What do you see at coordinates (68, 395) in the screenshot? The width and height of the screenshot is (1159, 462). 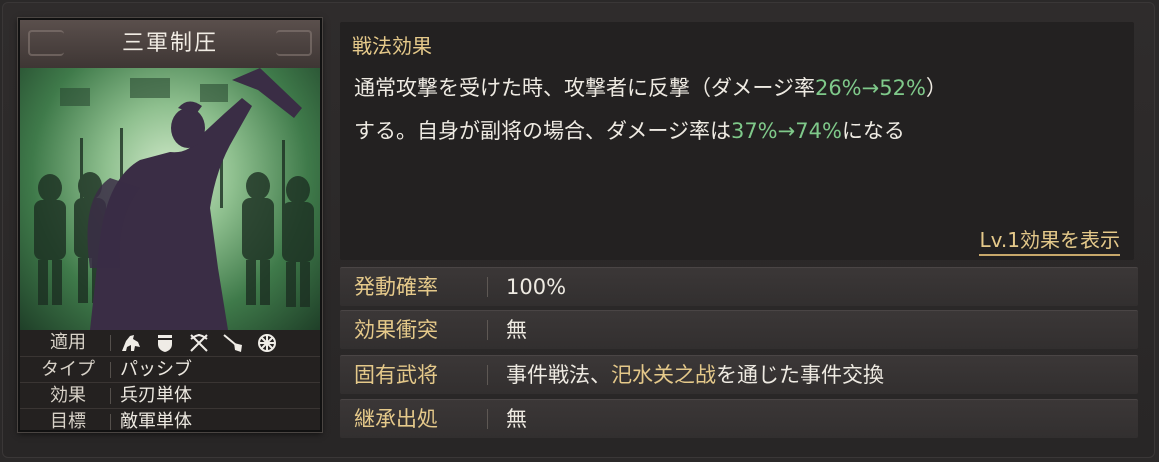 I see `stat-label-effect: 効果` at bounding box center [68, 395].